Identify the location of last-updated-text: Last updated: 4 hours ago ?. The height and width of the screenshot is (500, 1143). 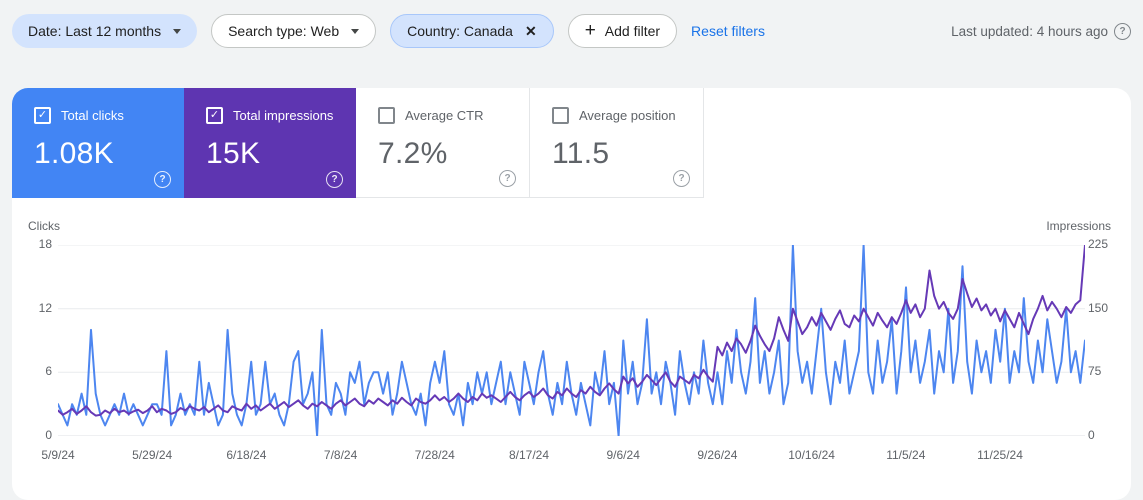
(1041, 31).